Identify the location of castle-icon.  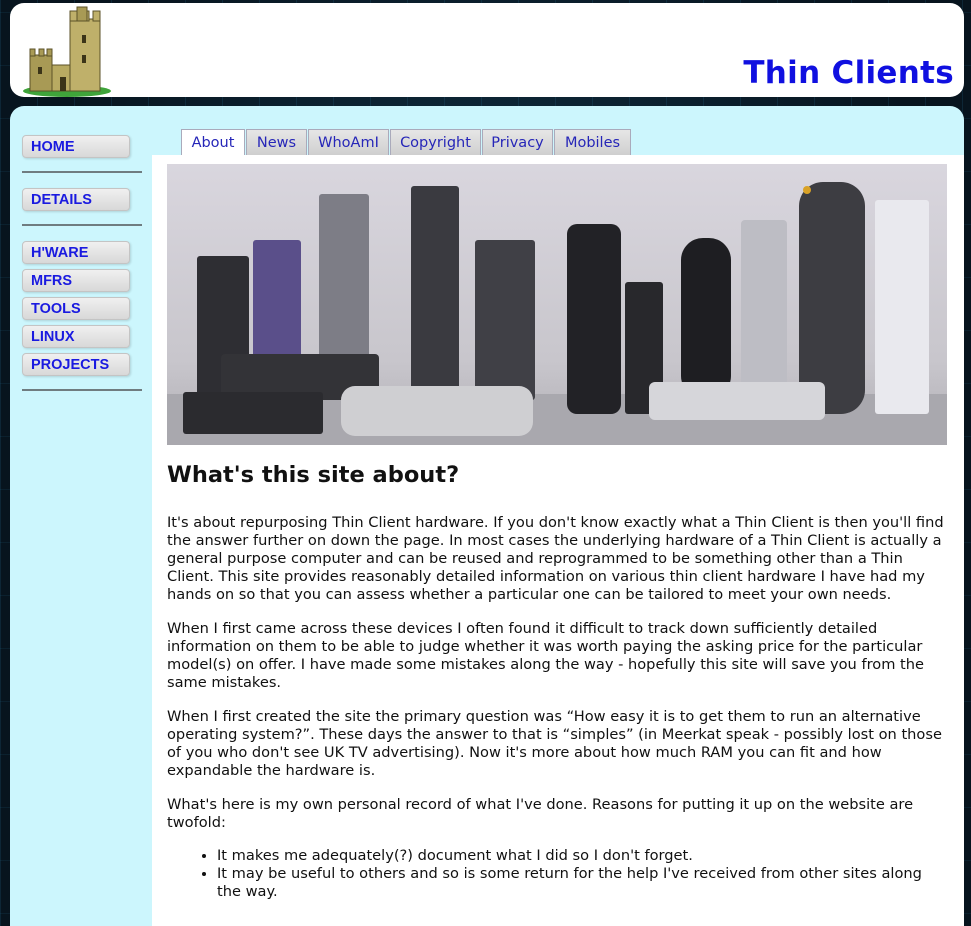
(67, 51).